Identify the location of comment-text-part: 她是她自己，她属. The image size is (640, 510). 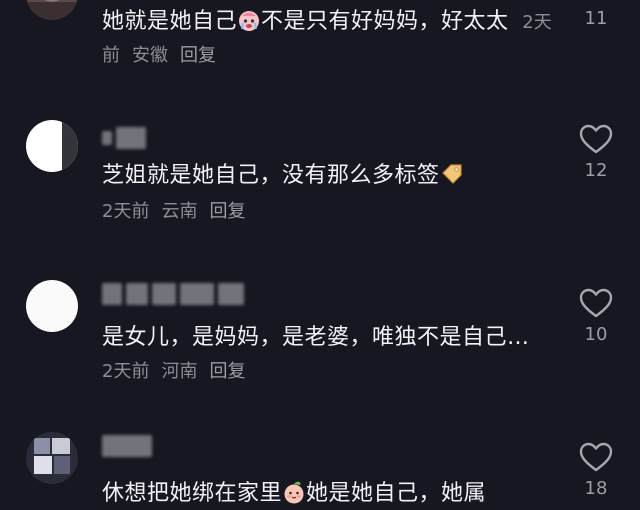
(396, 493).